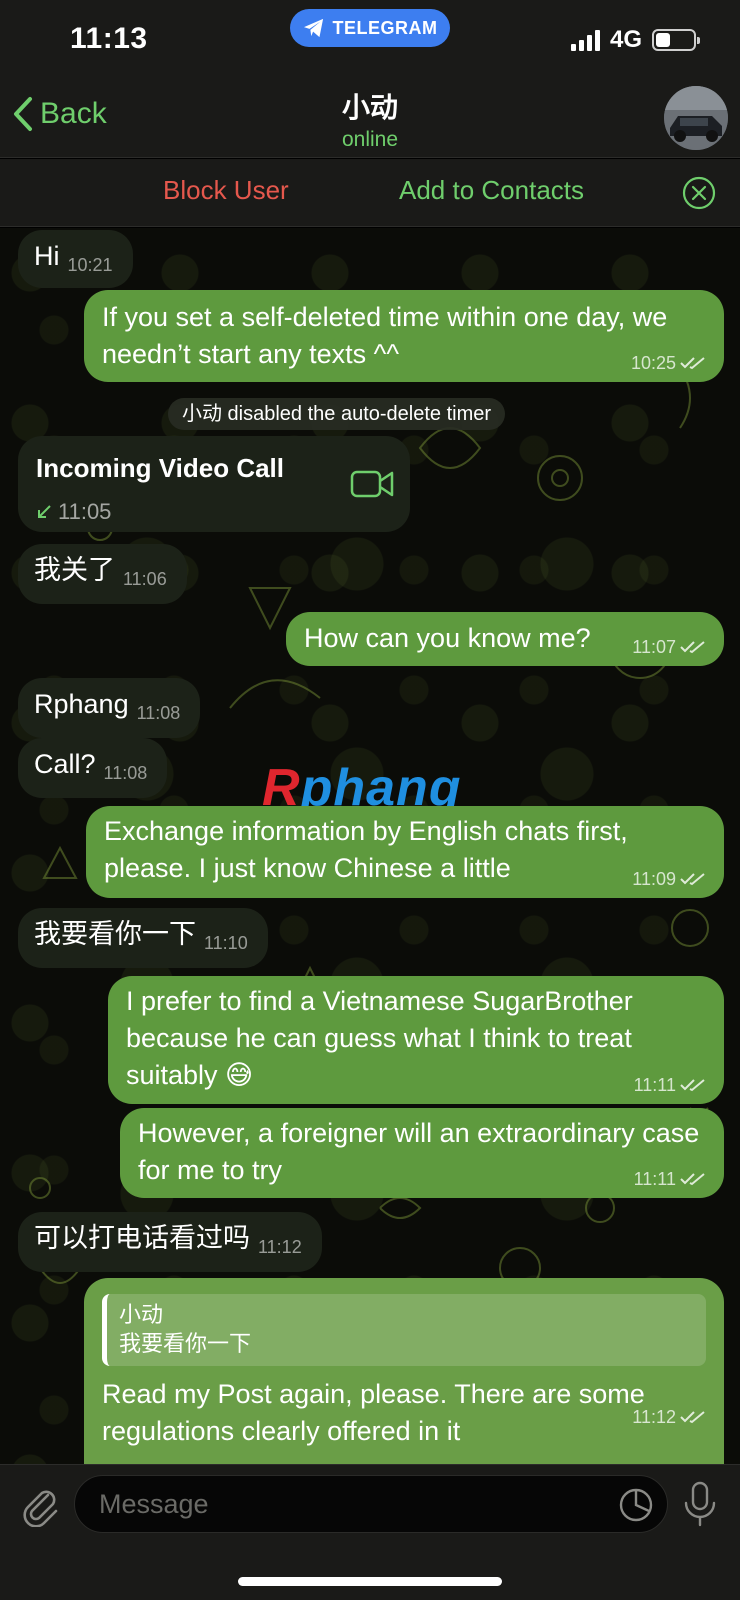 The height and width of the screenshot is (1600, 740). Describe the element at coordinates (141, 1314) in the screenshot. I see `reply-author: 小动` at that location.